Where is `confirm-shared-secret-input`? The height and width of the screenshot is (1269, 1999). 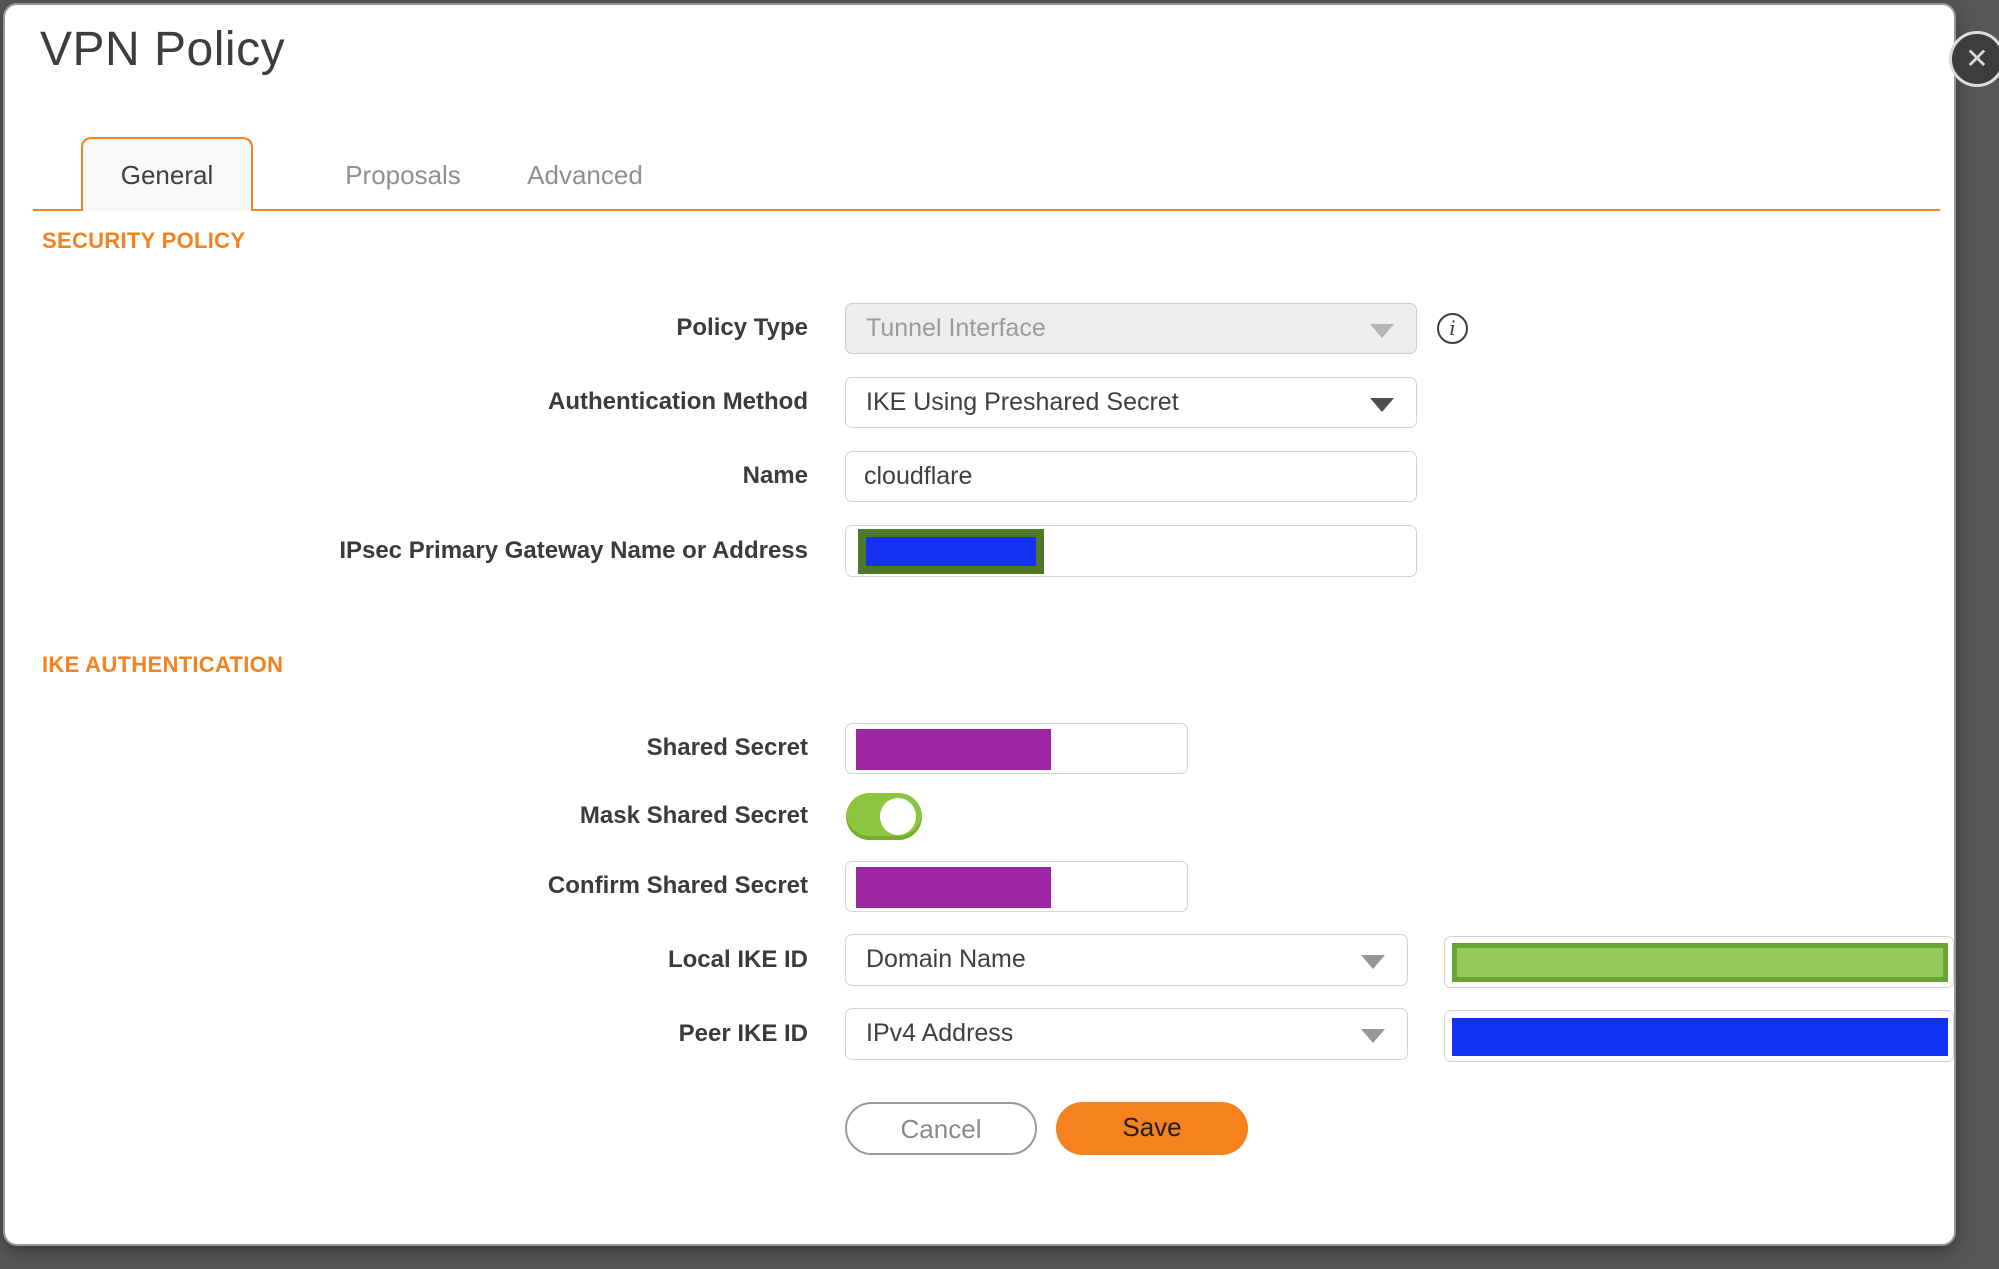
confirm-shared-secret-input is located at coordinates (1016, 886).